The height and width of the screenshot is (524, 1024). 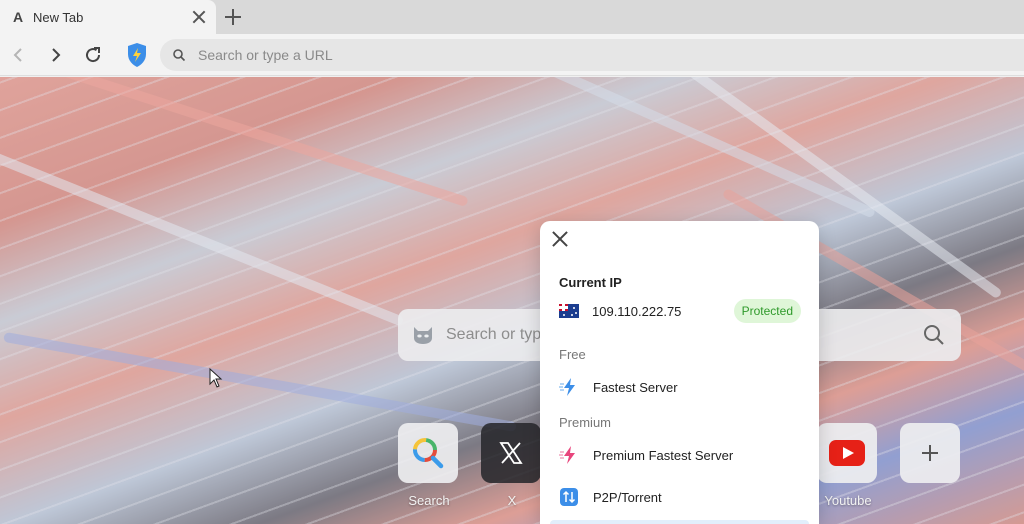 I want to click on address-bar, so click(x=592, y=55).